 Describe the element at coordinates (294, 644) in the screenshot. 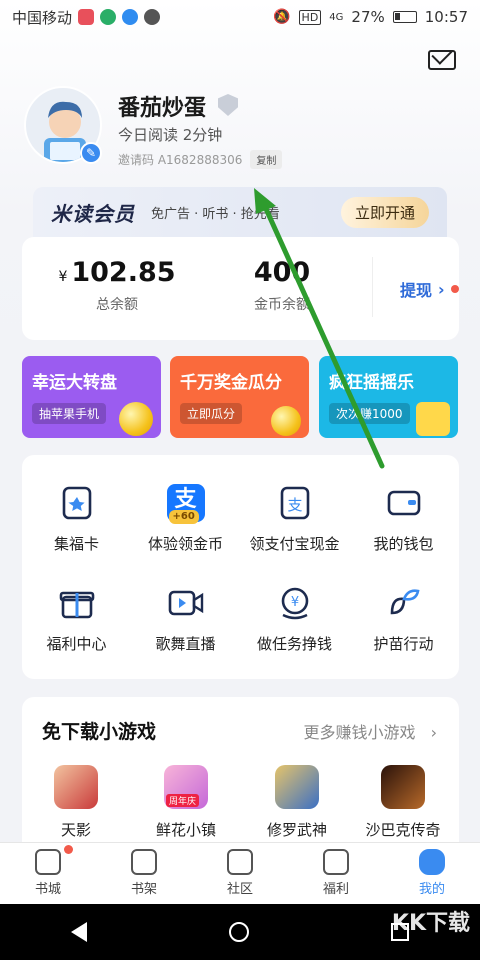

I see `feature-label: 做任务挣钱` at that location.